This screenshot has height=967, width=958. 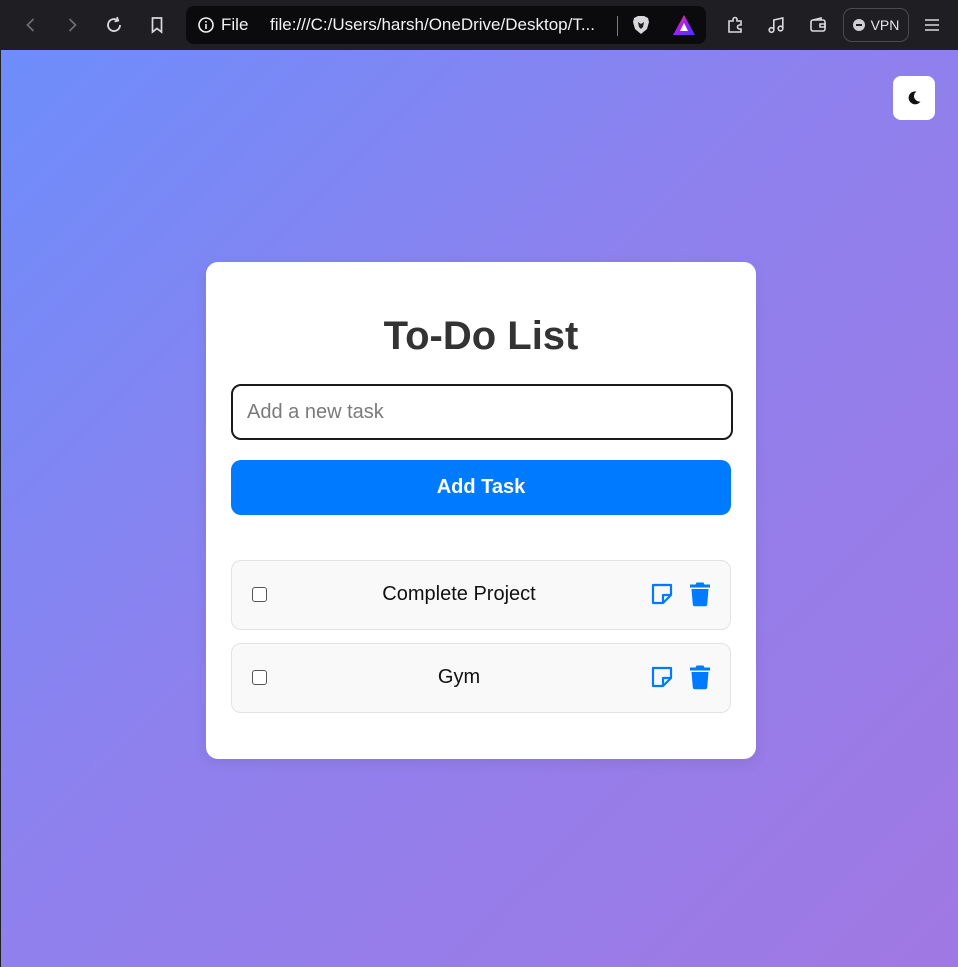 I want to click on vpn-label: VPN, so click(x=885, y=25).